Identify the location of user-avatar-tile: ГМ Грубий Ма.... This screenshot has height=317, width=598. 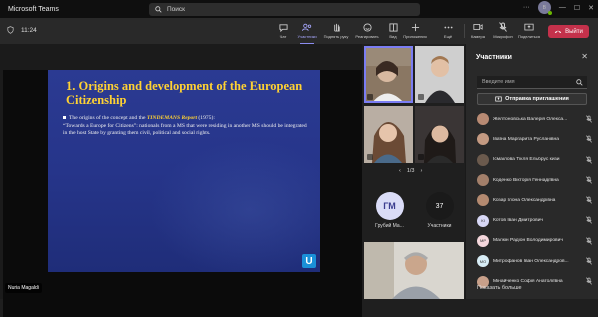
(389, 219).